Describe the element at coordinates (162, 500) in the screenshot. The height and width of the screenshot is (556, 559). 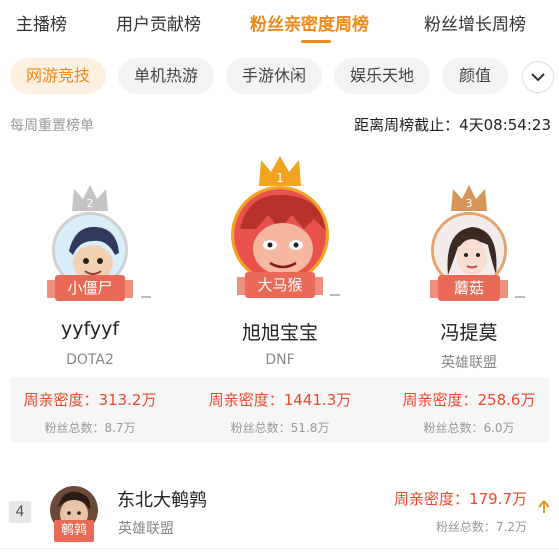
I see `anchor-name: 东北大鹌鹑` at that location.